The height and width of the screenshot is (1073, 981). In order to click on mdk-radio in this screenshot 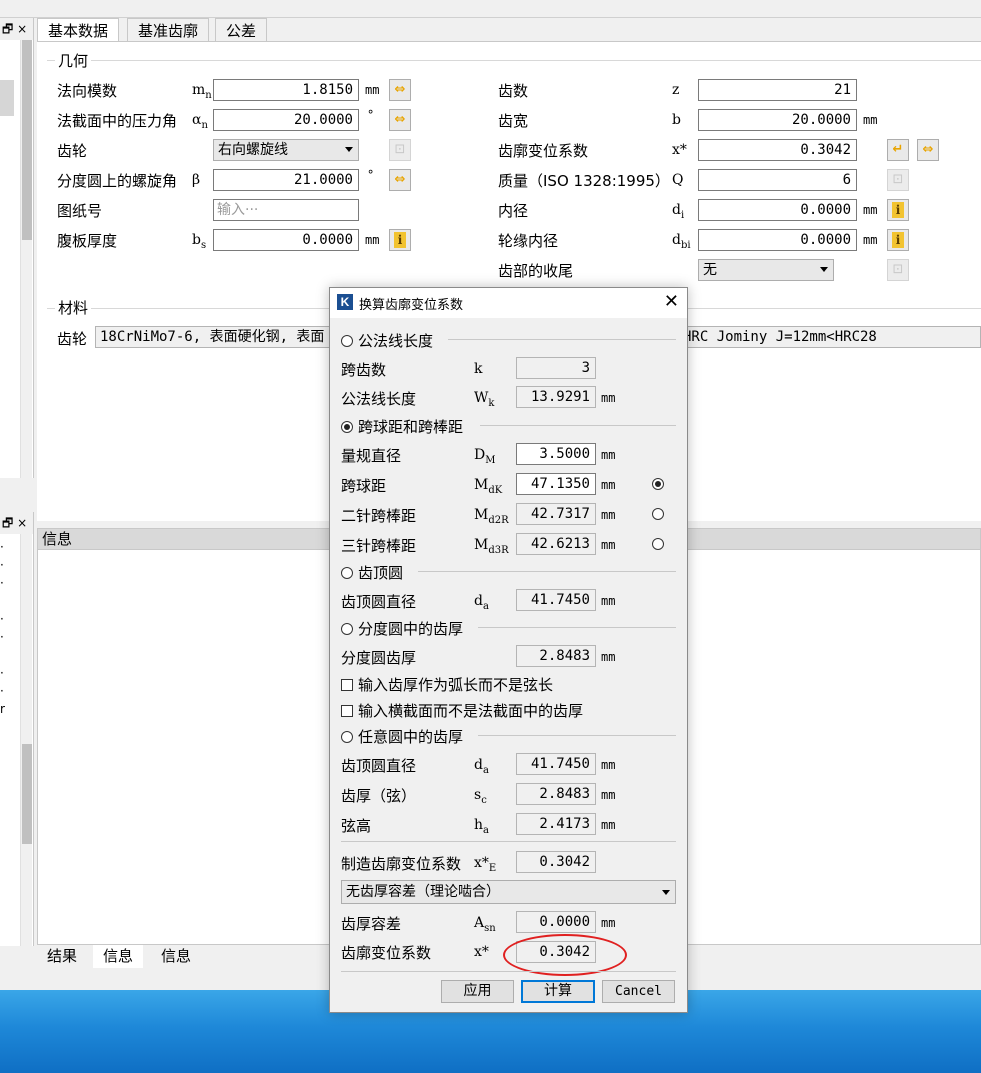, I will do `click(660, 485)`.